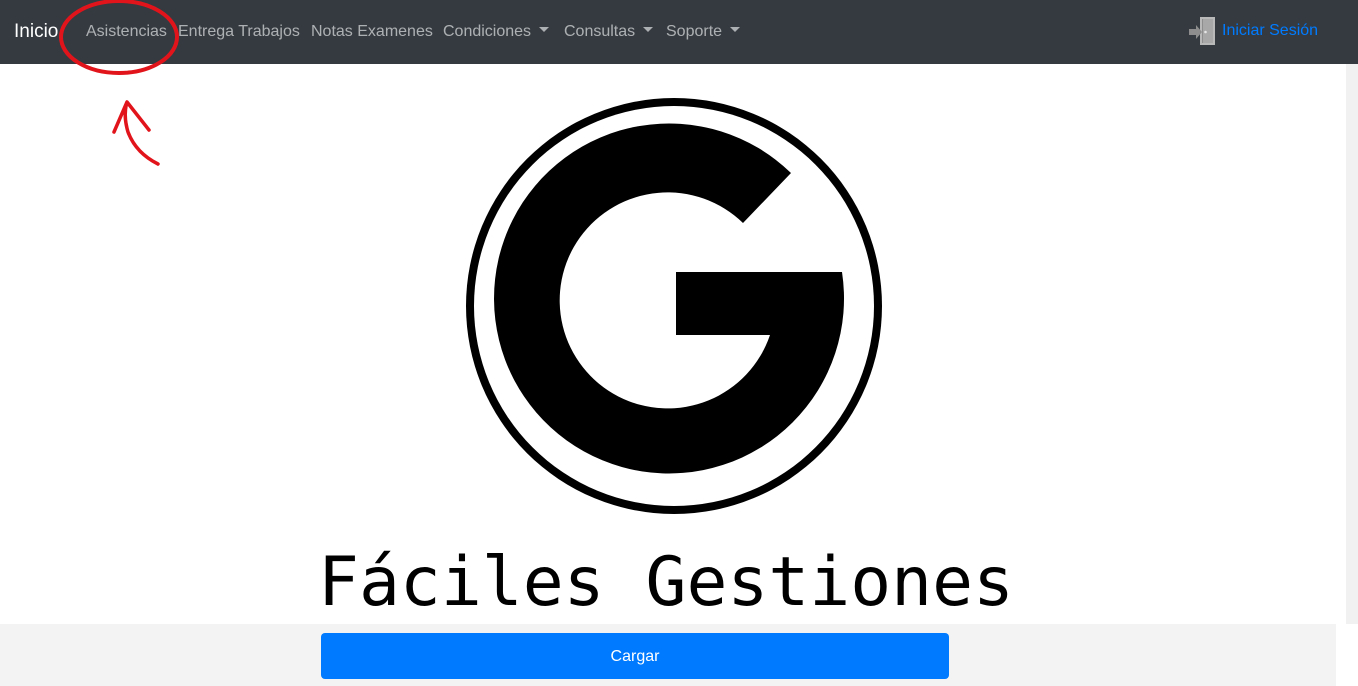  I want to click on navbar-brand: Inicio, so click(36, 32).